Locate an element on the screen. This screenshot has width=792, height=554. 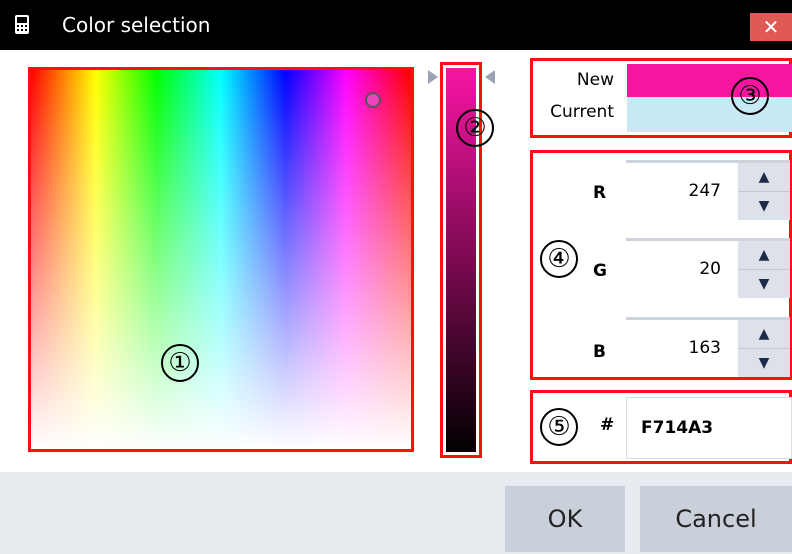
title-bar: Color selection ✕ is located at coordinates (396, 25).